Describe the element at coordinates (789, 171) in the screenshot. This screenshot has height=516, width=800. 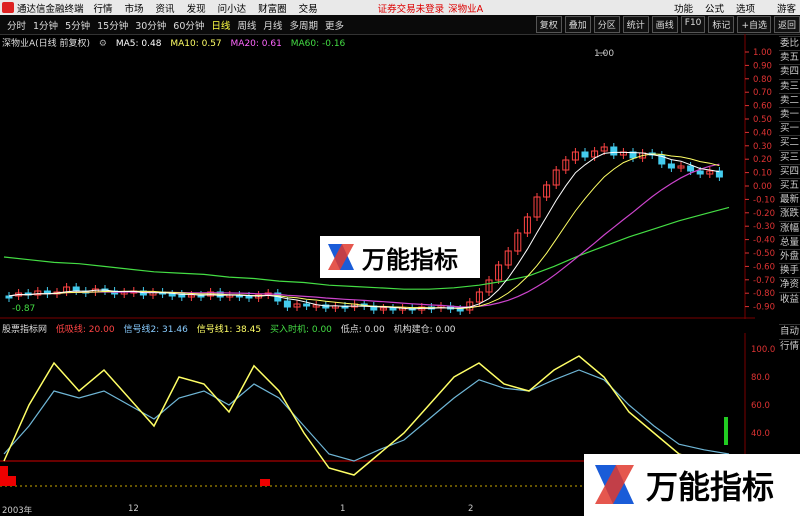
I see `side-tab: 买四` at that location.